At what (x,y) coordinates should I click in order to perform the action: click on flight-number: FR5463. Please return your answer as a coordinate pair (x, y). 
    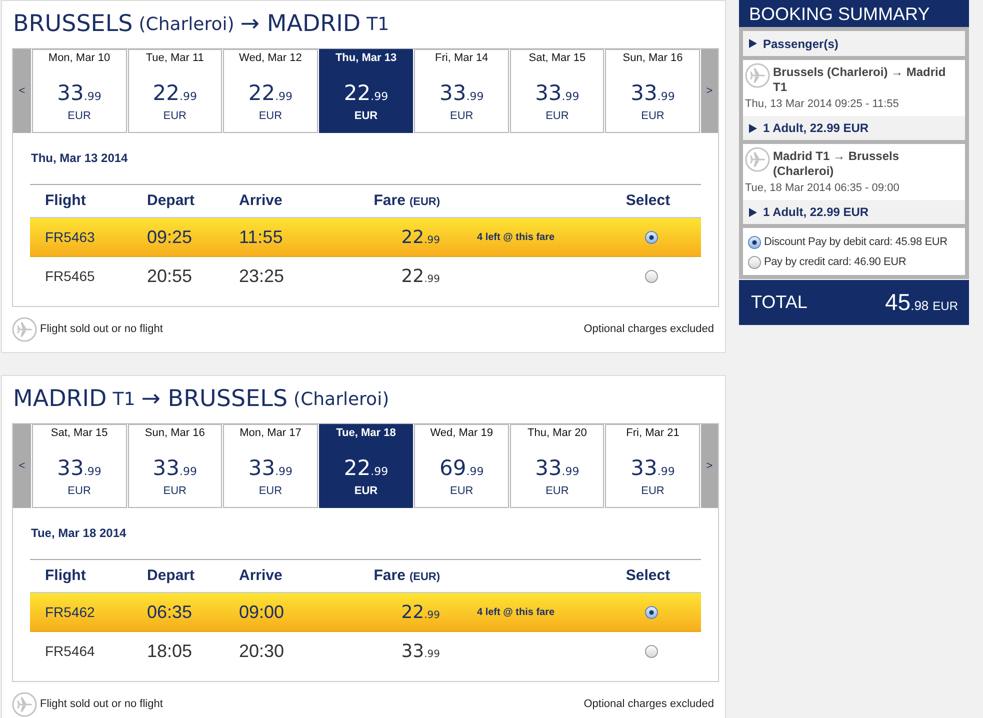
    Looking at the image, I should click on (70, 237).